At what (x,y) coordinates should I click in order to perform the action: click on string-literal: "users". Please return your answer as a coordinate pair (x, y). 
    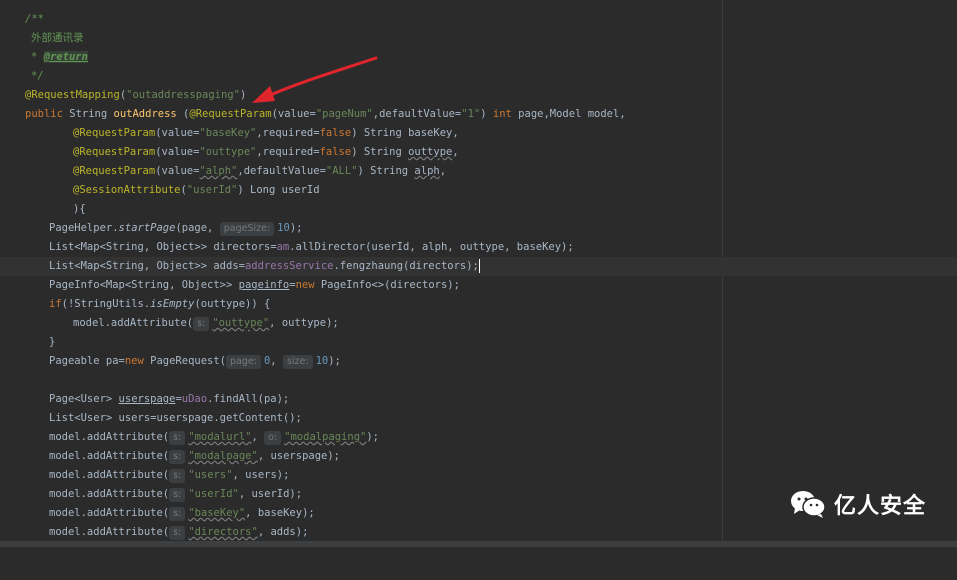
    Looking at the image, I should click on (210, 475).